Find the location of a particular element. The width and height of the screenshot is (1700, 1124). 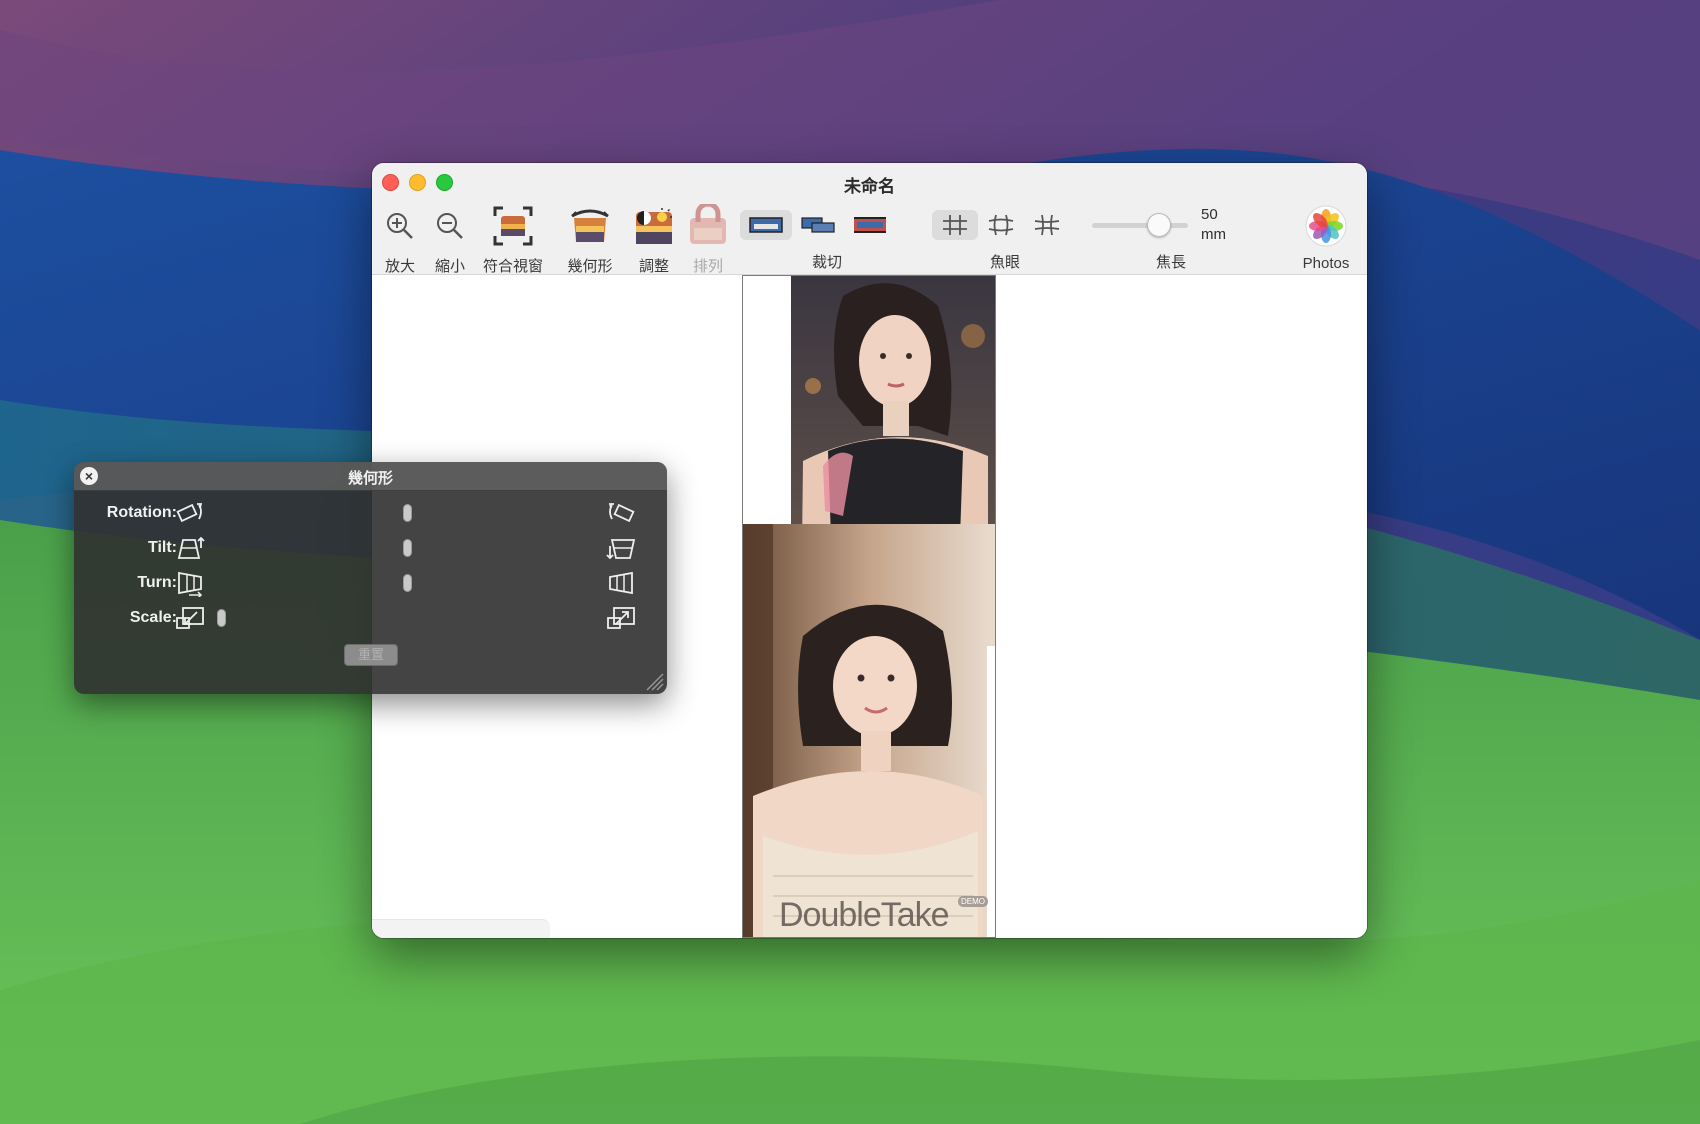

arrange-icon is located at coordinates (708, 224).